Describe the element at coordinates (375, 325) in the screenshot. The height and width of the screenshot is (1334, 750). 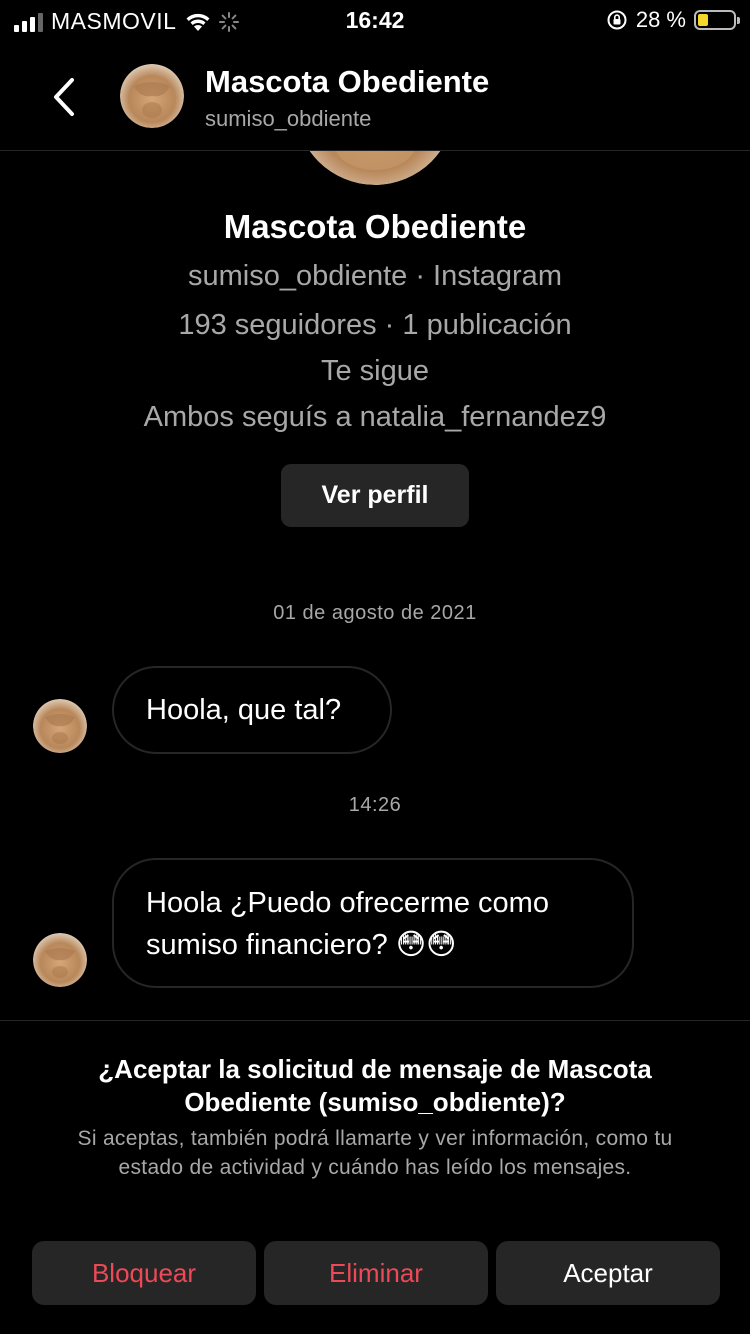
I see `profile-stats-line: 193 seguidores · 1 publicación` at that location.